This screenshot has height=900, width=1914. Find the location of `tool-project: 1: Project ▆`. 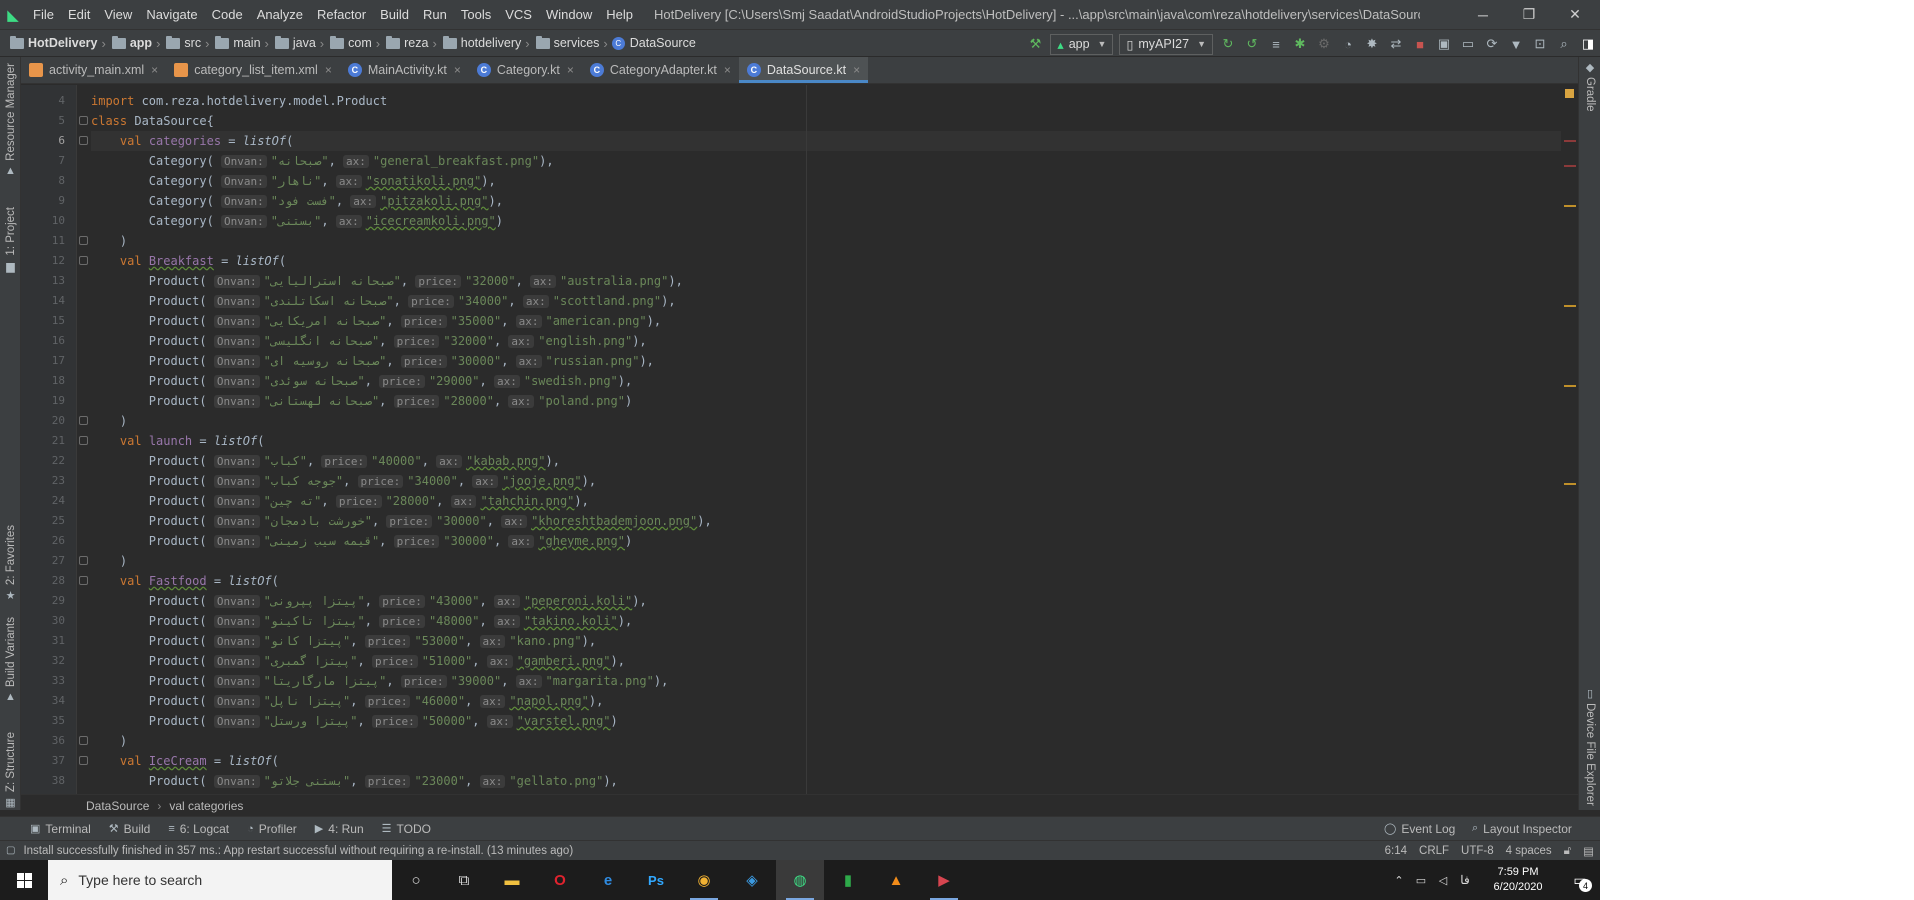

tool-project: 1: Project ▆ is located at coordinates (10, 240).